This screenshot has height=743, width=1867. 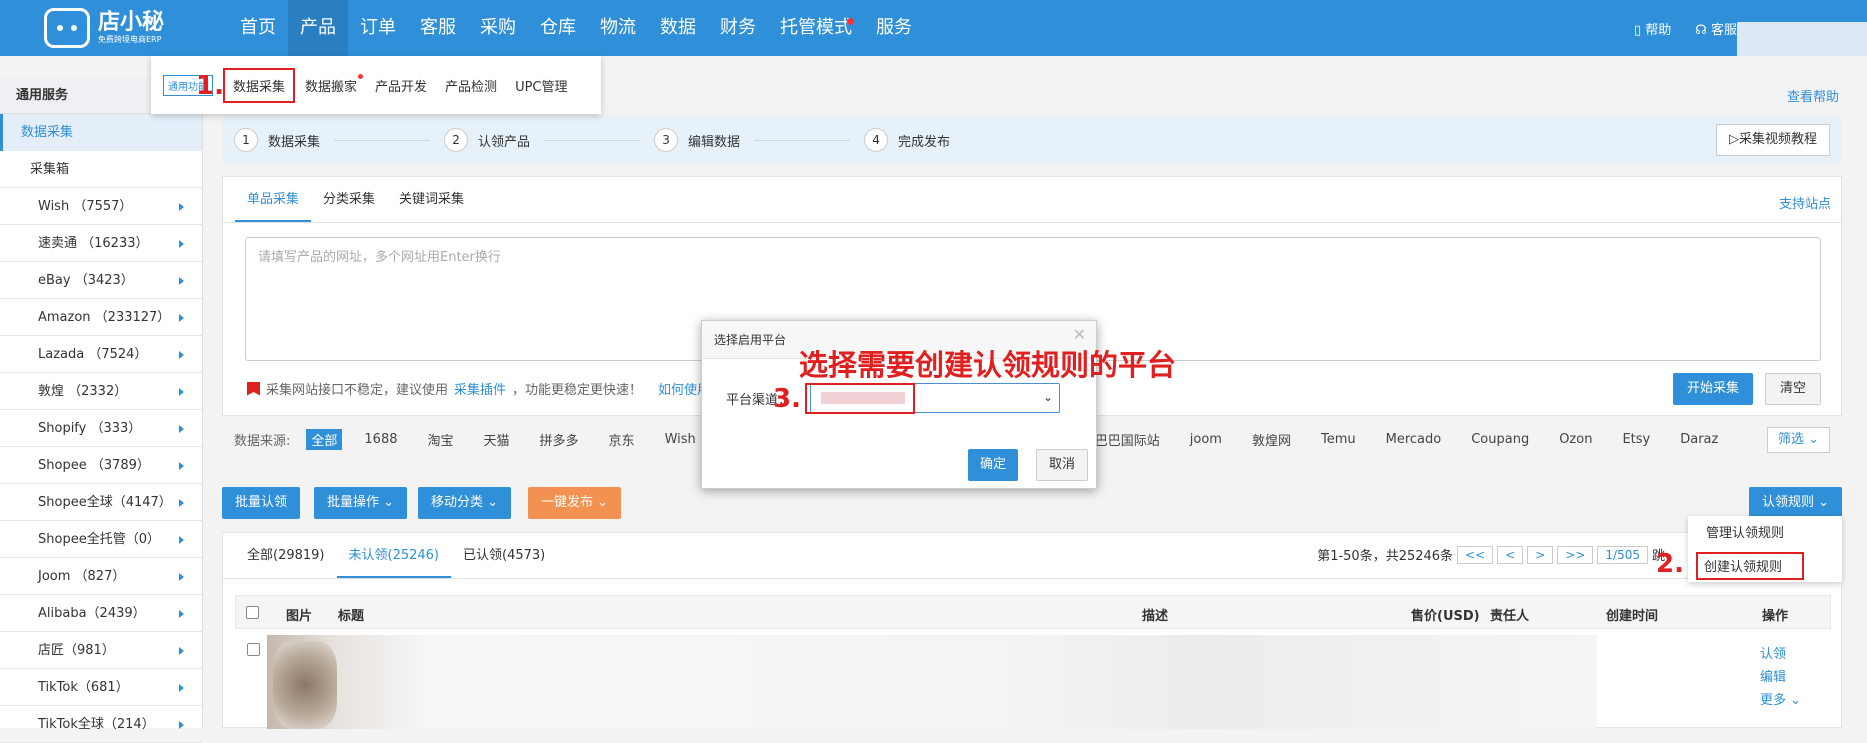 I want to click on source-dhgate: 敦煌网, so click(x=1271, y=439).